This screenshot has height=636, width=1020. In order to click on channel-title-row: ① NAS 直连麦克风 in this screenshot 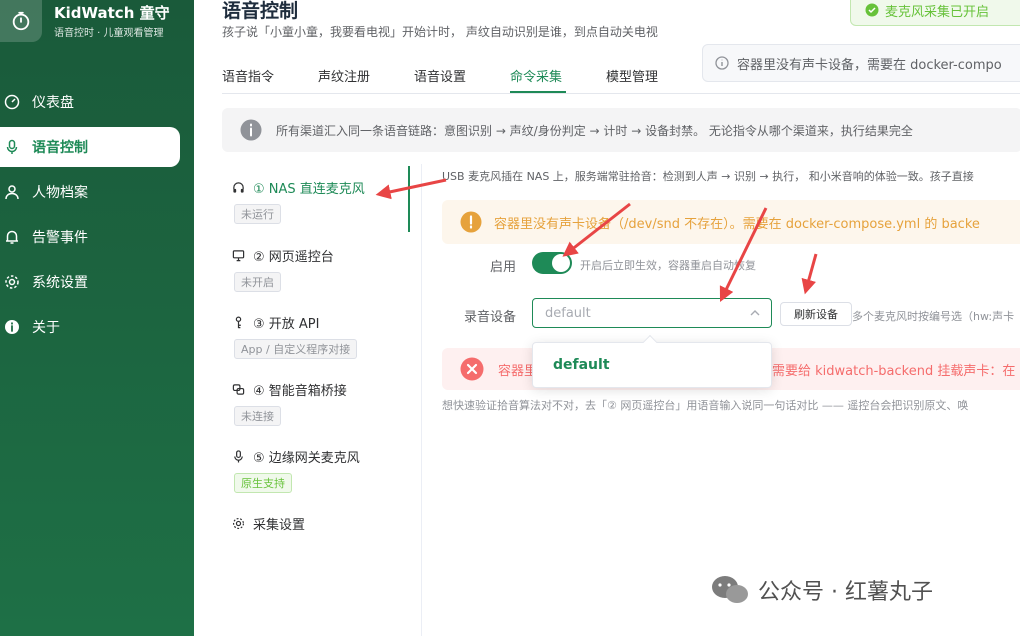, I will do `click(298, 187)`.